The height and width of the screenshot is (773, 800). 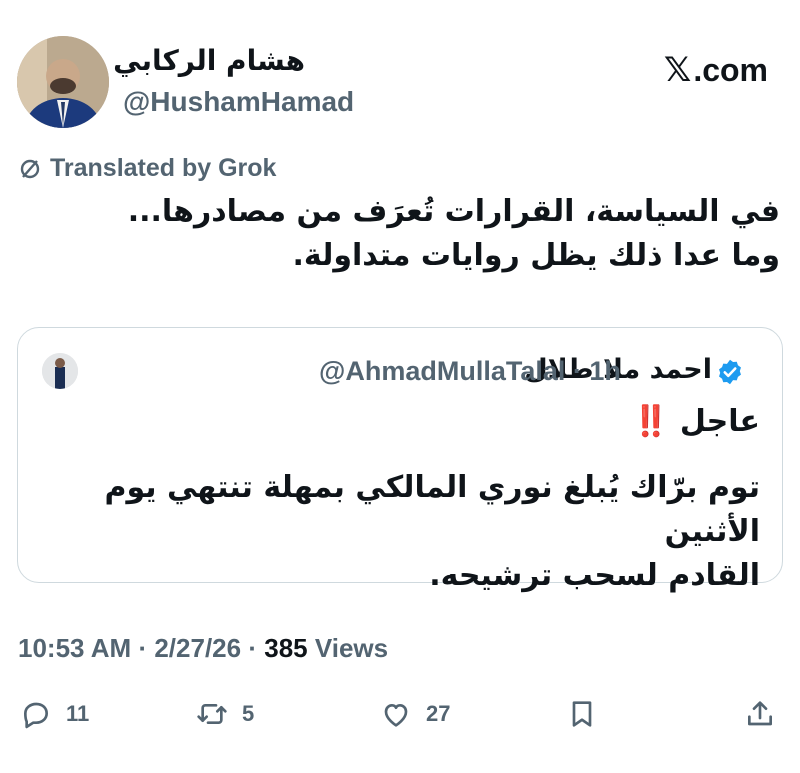 What do you see at coordinates (197, 648) in the screenshot?
I see `tweet-date: 2/27/26` at bounding box center [197, 648].